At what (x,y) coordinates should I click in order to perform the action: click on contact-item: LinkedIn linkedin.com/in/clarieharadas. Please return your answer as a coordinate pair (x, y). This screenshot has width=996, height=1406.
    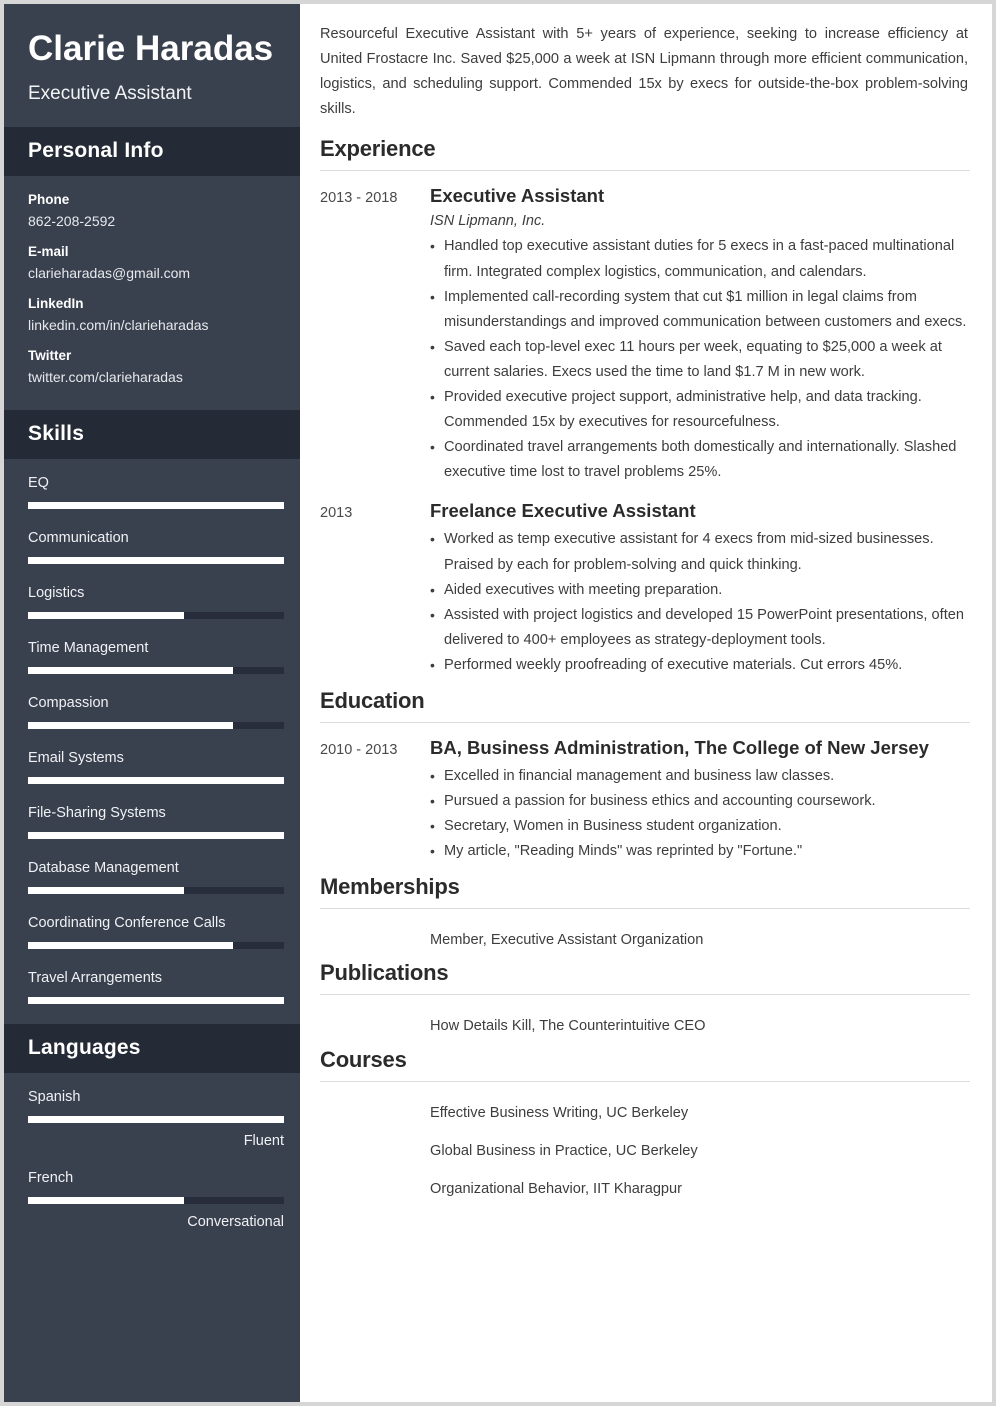
    Looking at the image, I should click on (152, 314).